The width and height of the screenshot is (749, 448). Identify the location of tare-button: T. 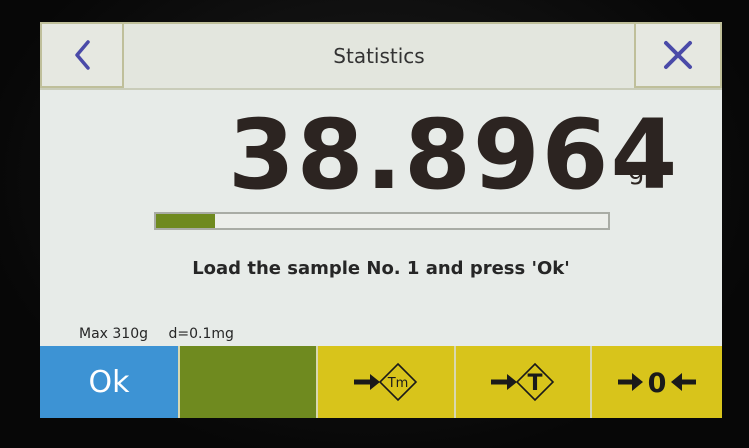
(522, 382).